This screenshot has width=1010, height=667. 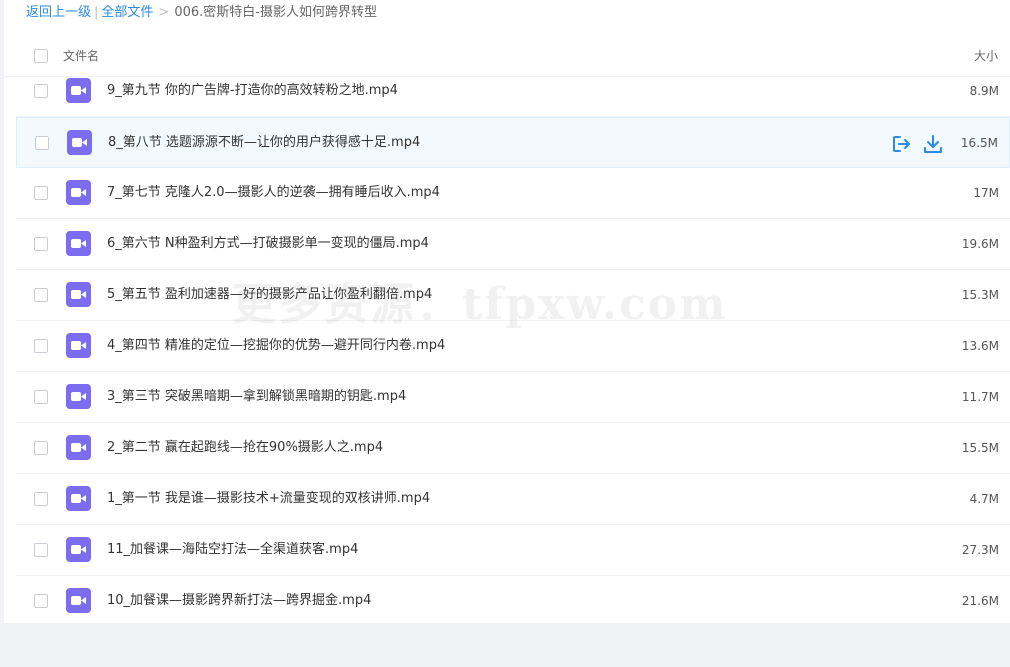 I want to click on file-name: 5_第五节 盈利加速器—好的摄影产品让你盈利翻倍.mp4, so click(x=269, y=295).